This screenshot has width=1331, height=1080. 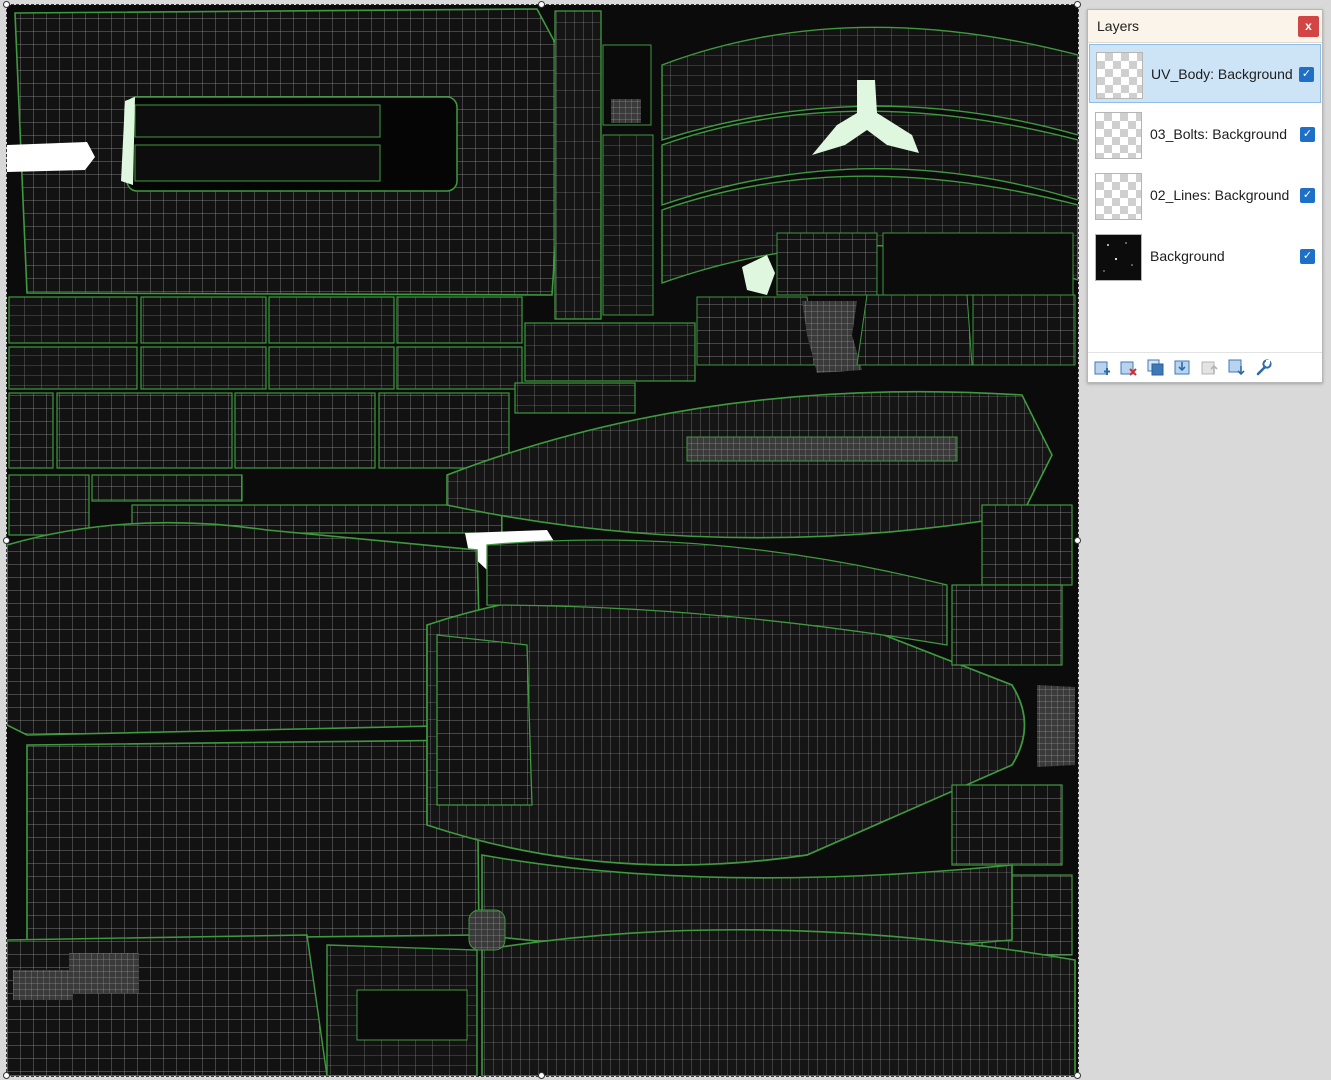 I want to click on layer-row-background: Background ✓, so click(x=1205, y=256).